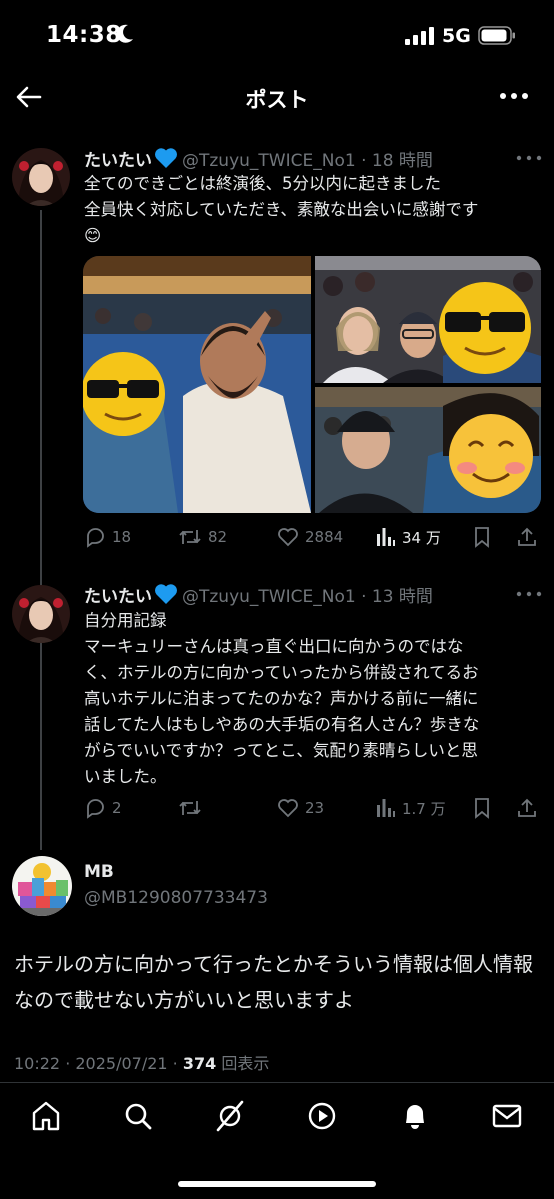  Describe the element at coordinates (456, 36) in the screenshot. I see `network-label: 5G` at that location.